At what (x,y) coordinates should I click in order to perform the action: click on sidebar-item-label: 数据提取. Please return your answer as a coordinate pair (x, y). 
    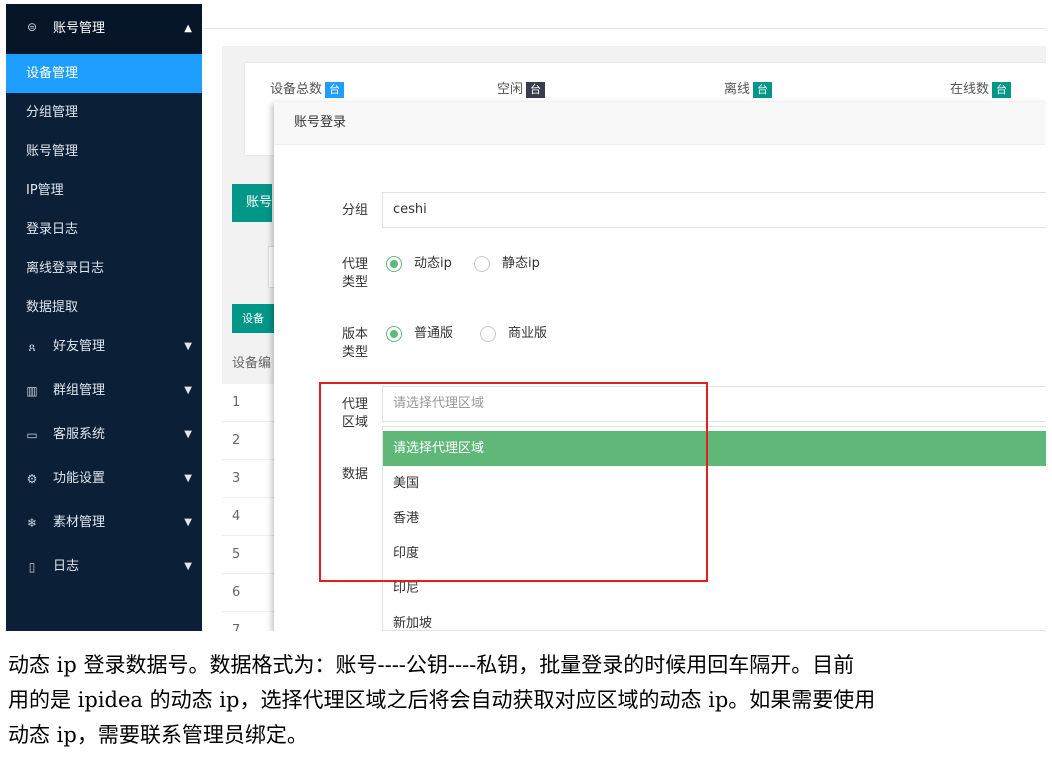
    Looking at the image, I should click on (52, 307).